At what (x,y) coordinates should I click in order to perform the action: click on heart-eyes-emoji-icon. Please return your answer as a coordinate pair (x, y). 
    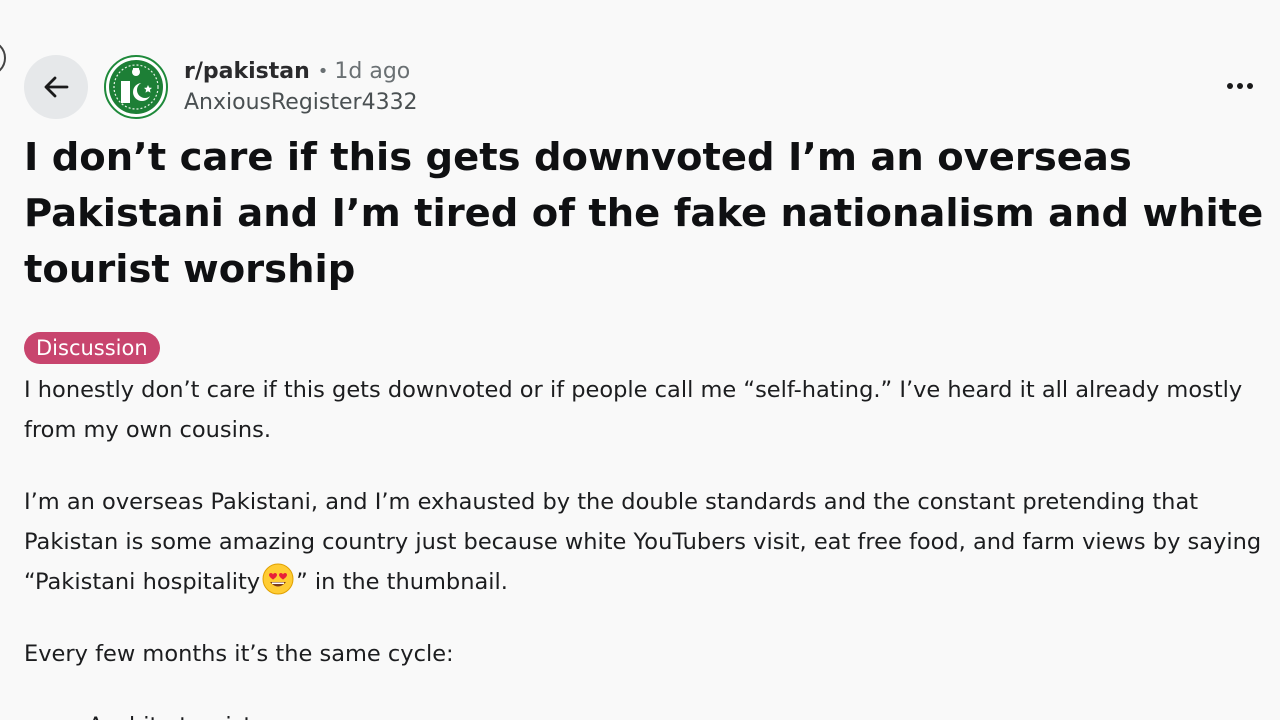
    Looking at the image, I should click on (278, 579).